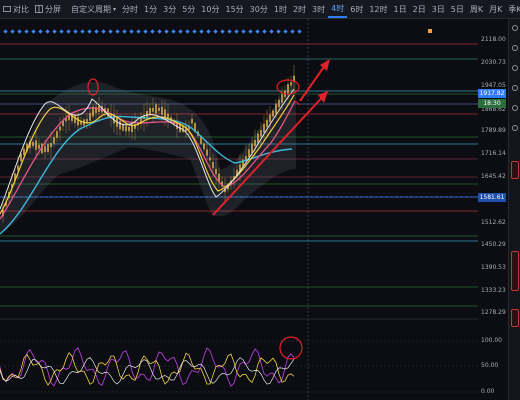  I want to click on compare-button: 对比, so click(16, 9).